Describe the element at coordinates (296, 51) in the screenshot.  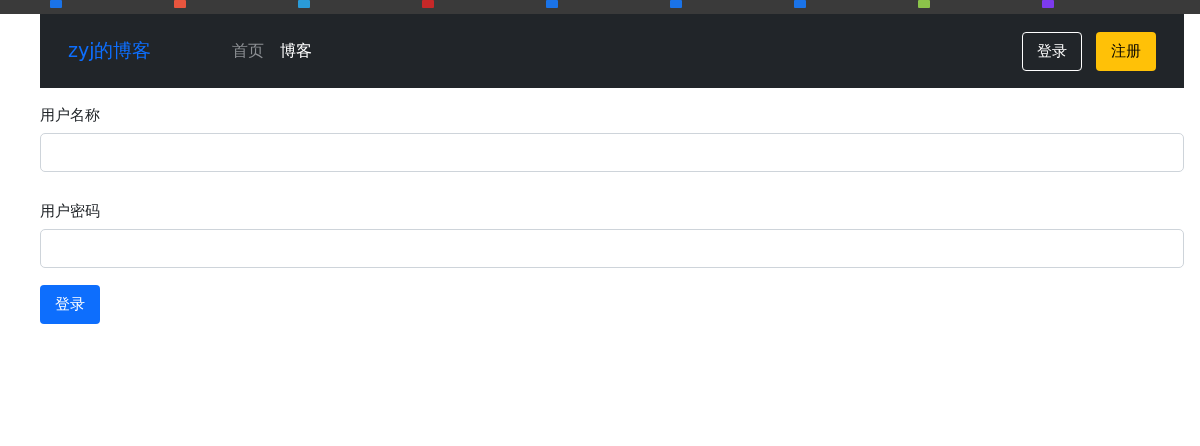
I see `nav-link: 博客` at that location.